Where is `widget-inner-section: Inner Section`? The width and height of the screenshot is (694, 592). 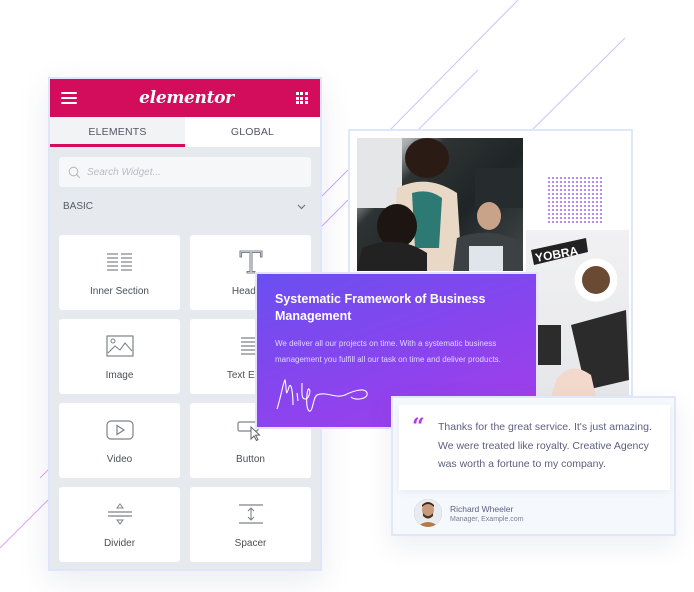
widget-inner-section: Inner Section is located at coordinates (119, 272).